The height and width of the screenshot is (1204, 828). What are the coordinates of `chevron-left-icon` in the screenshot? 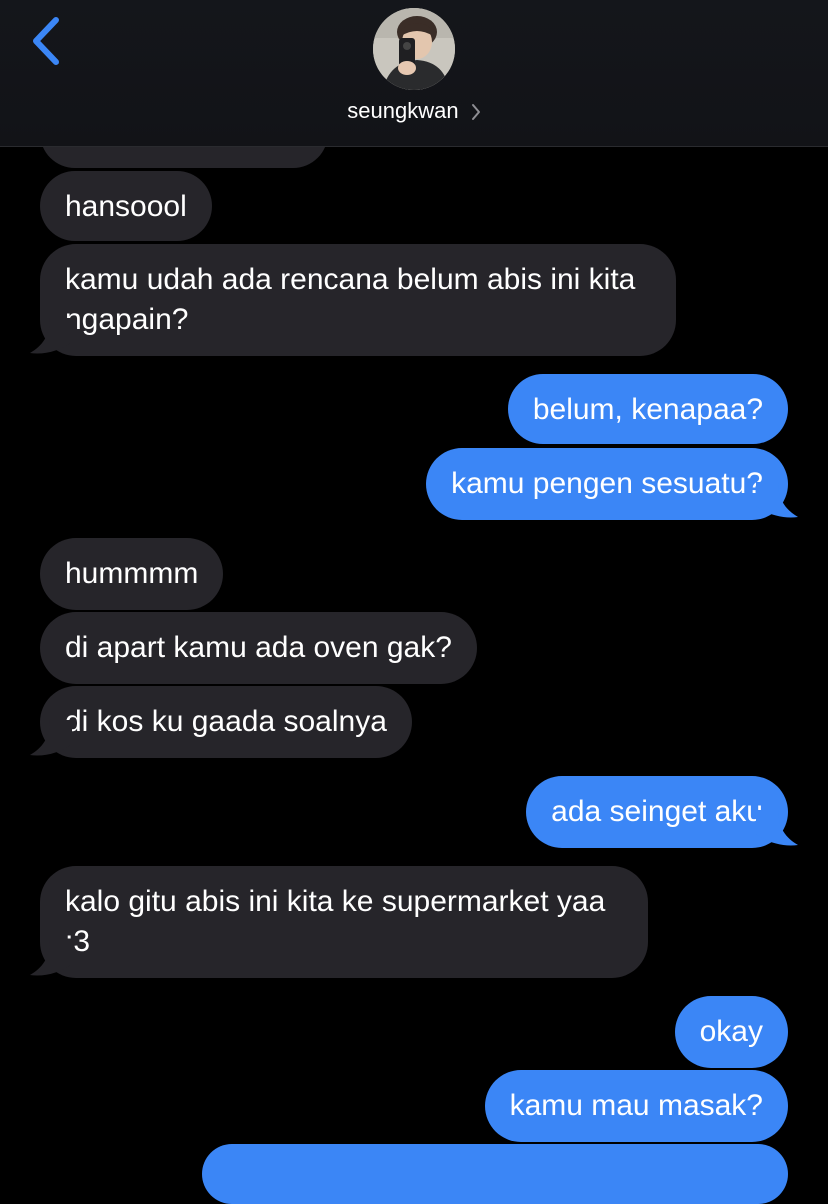 It's located at (46, 41).